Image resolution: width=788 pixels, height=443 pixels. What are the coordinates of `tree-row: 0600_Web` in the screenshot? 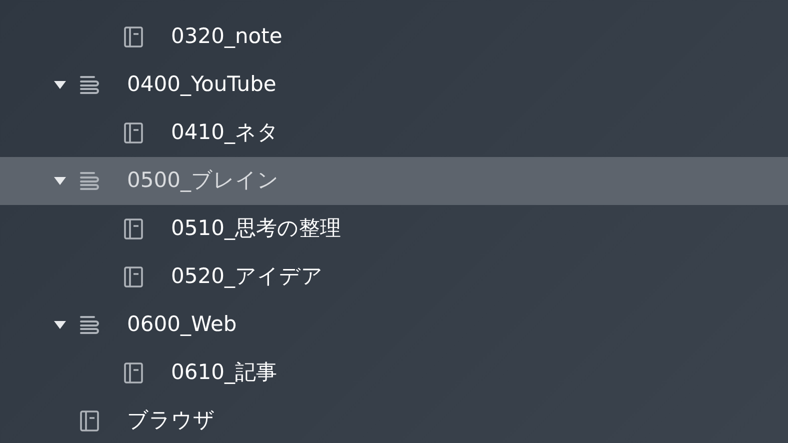 It's located at (394, 325).